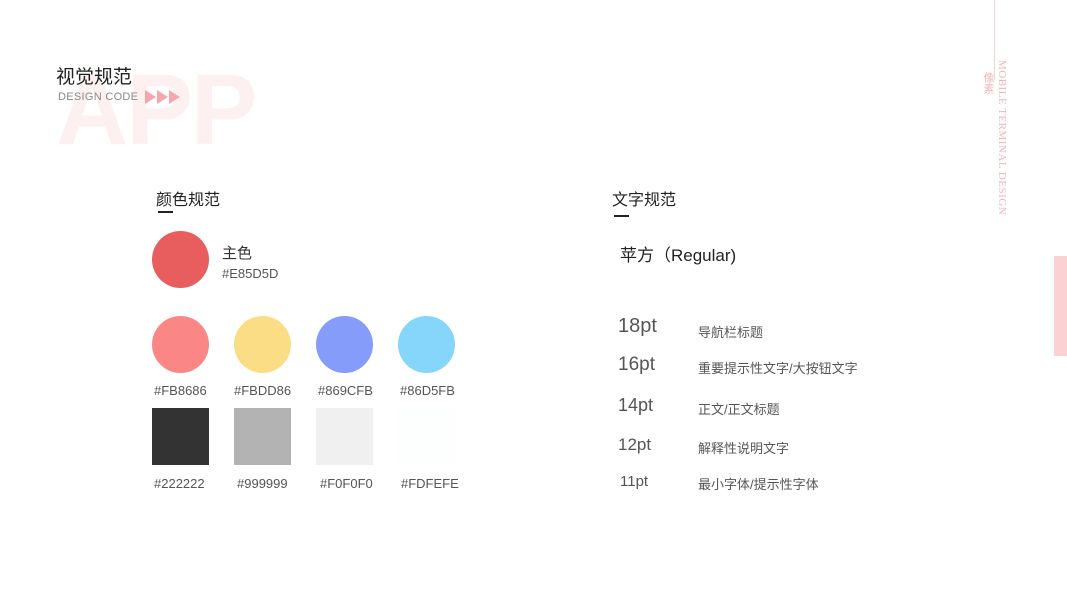 This screenshot has height=600, width=1067. I want to click on font-size-description: 最小字体/提示性字体, so click(758, 484).